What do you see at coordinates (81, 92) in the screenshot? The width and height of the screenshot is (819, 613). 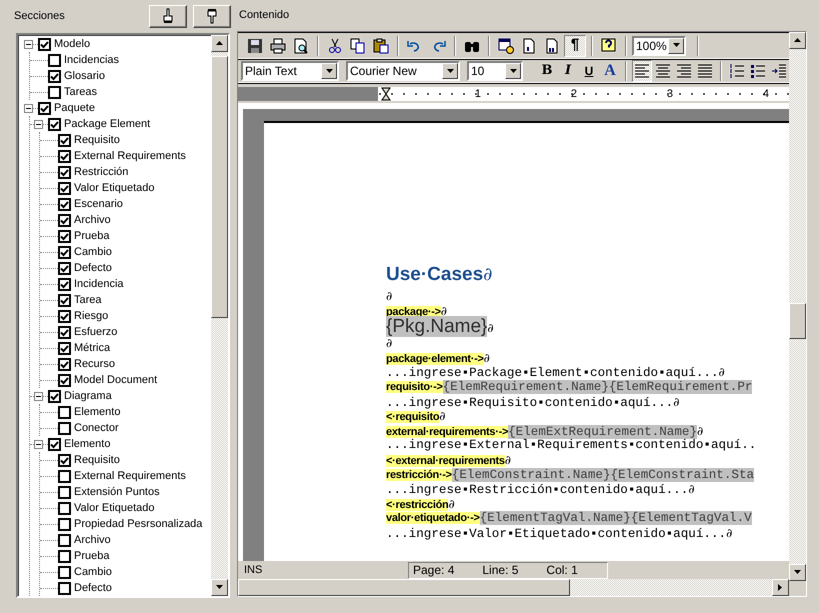 I see `tree-item: Tareas` at bounding box center [81, 92].